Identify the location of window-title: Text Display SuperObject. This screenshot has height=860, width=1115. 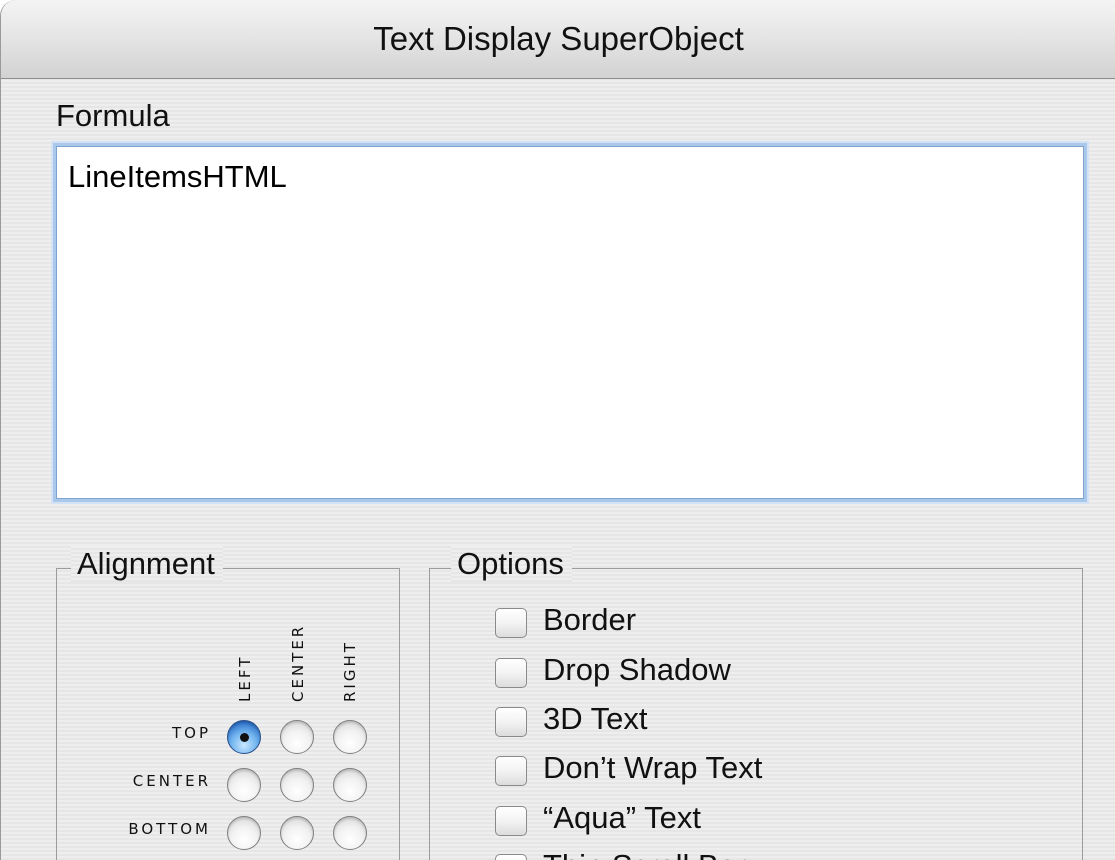
(558, 38).